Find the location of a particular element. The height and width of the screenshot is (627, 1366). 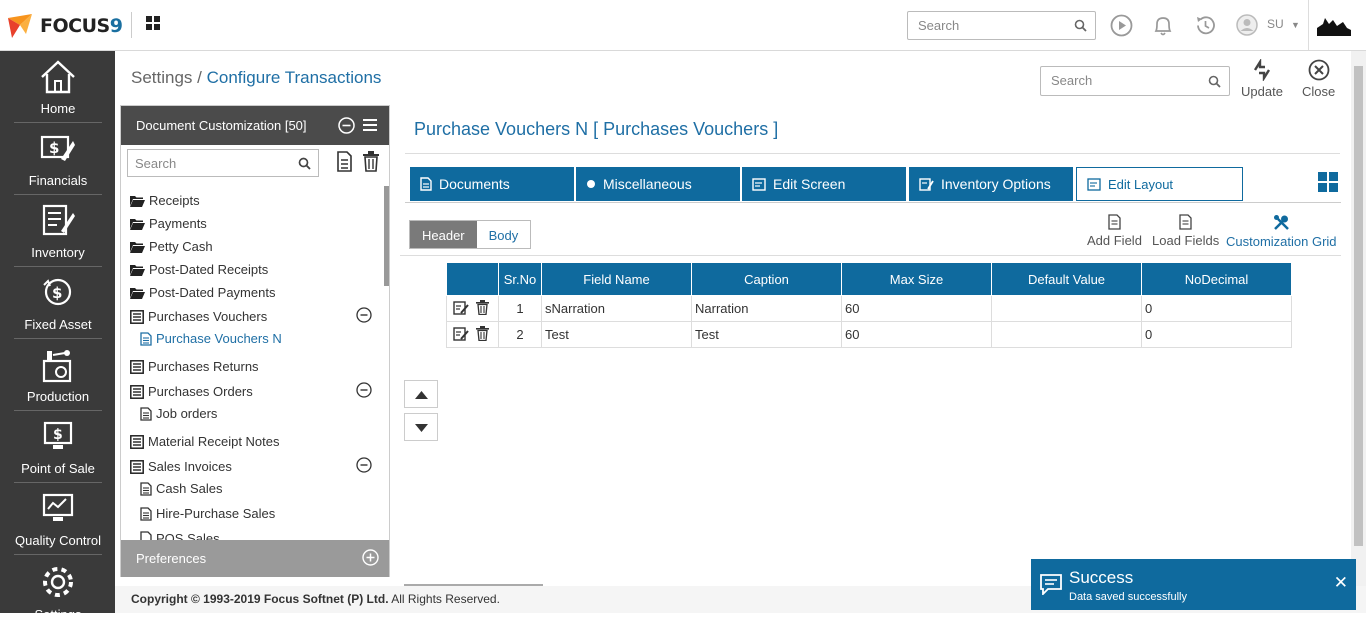

column-header: Field Name is located at coordinates (616, 279).